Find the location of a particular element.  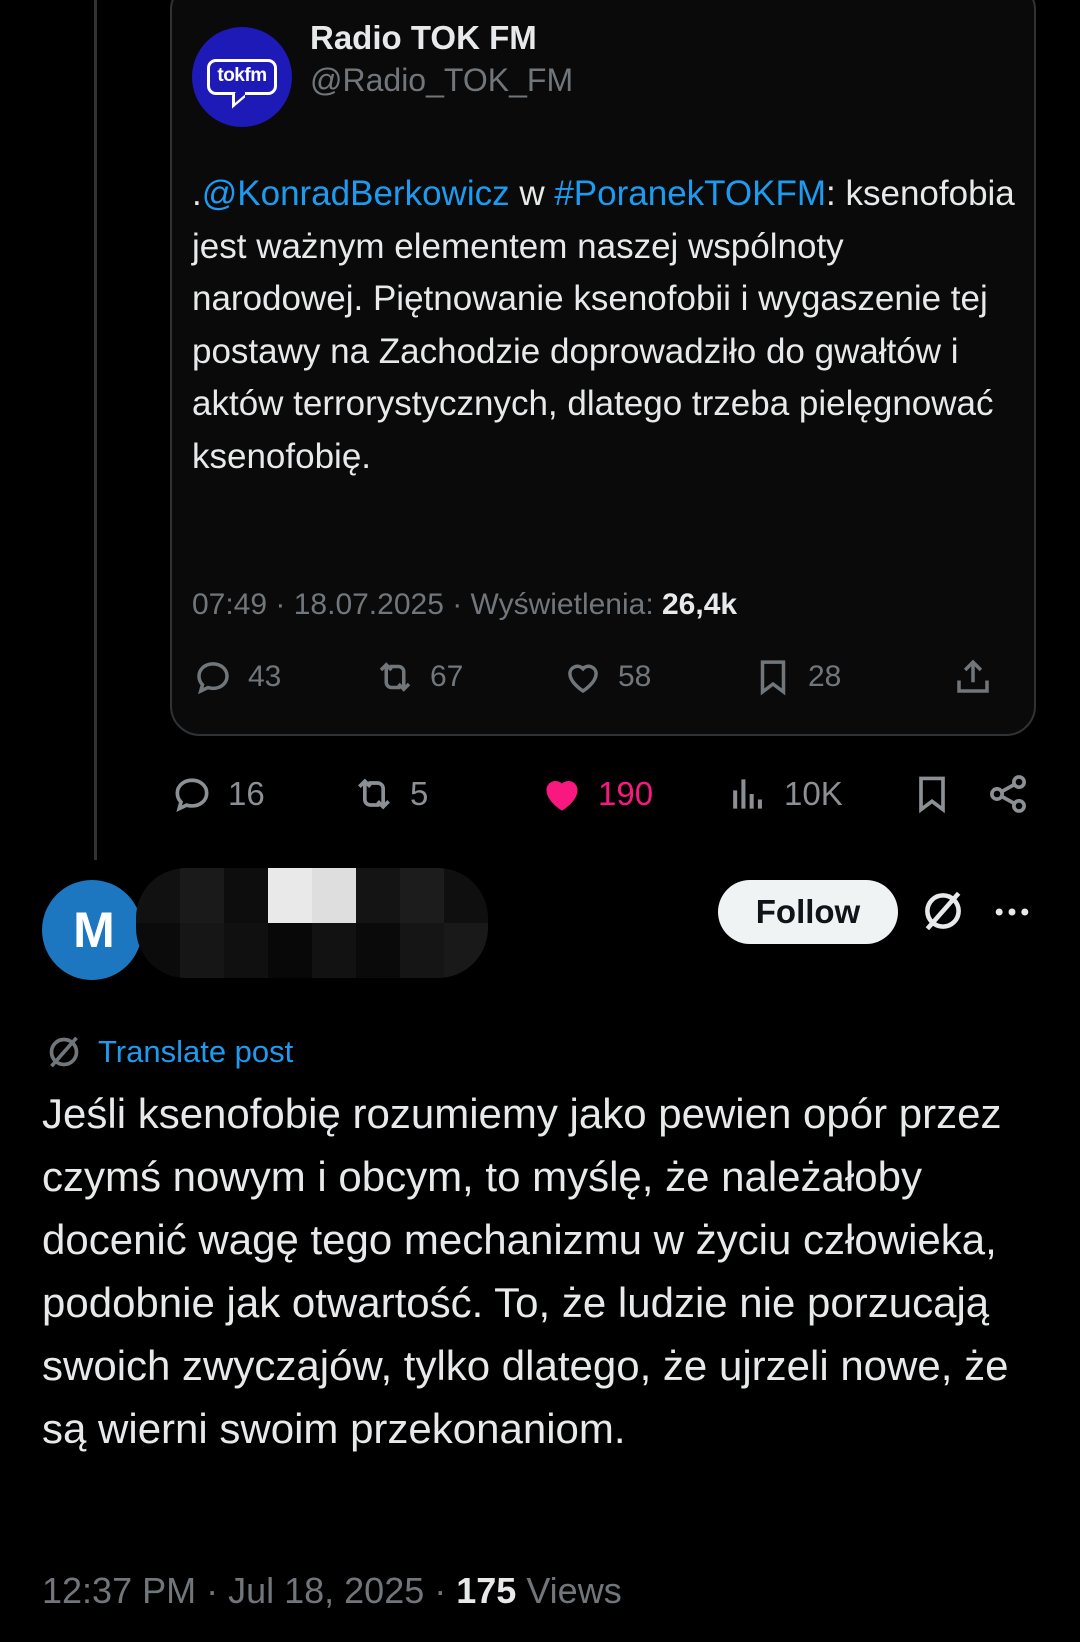

share-nodes-icon is located at coordinates (1008, 794).